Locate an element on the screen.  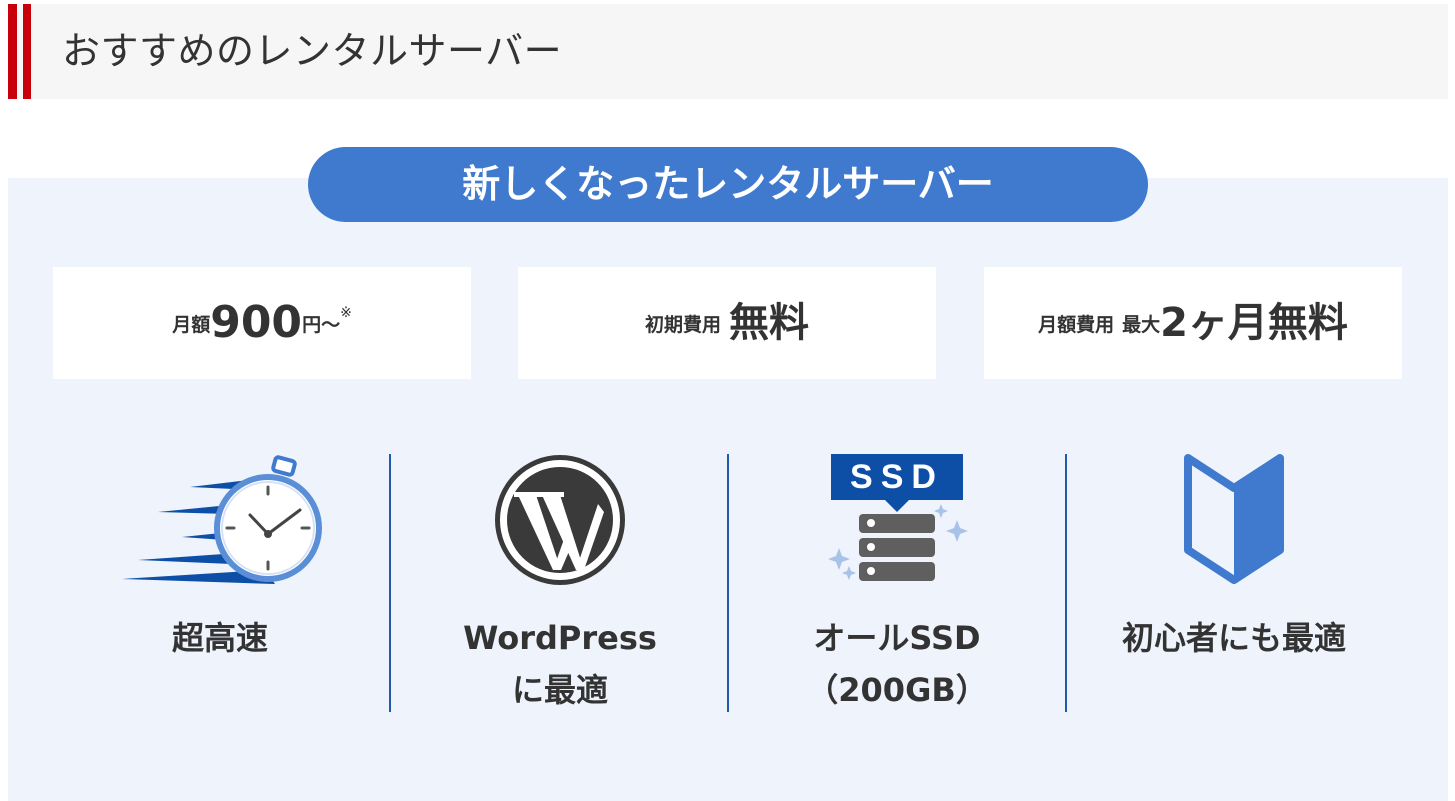
feature-label-line1: オールSSD is located at coordinates (897, 638).